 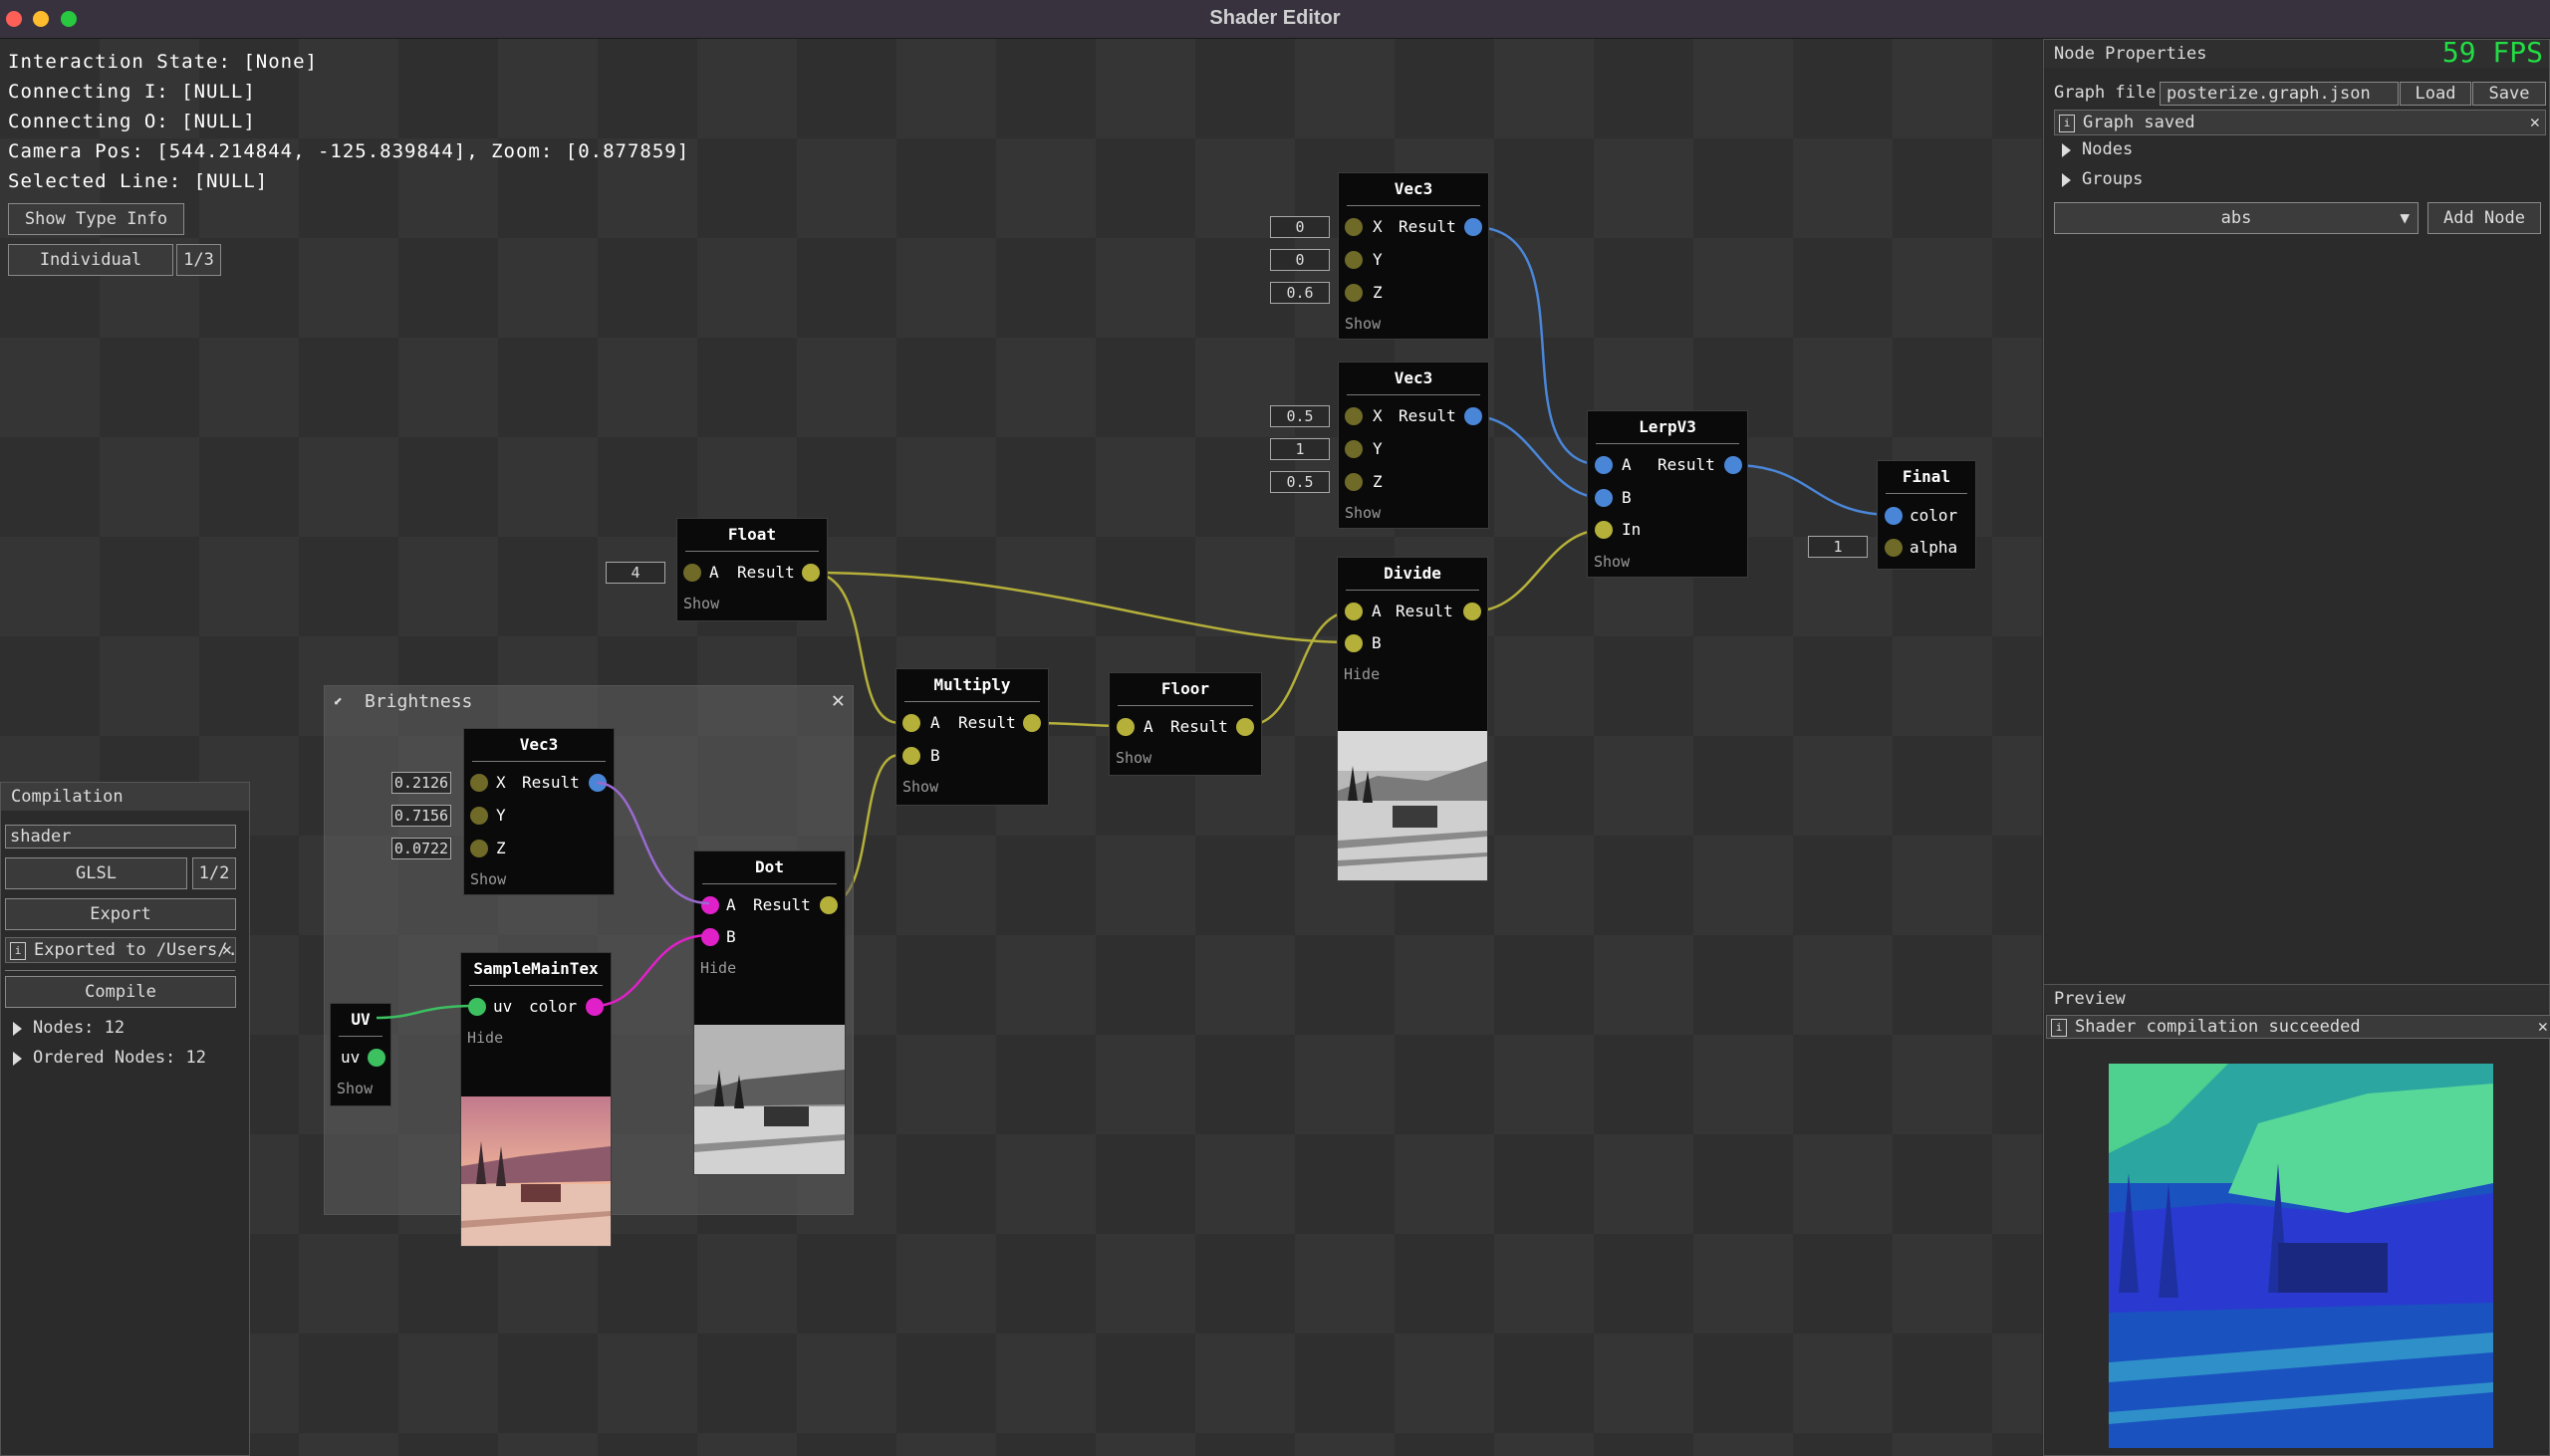 What do you see at coordinates (2484, 218) in the screenshot?
I see `add-node-button: Add Node` at bounding box center [2484, 218].